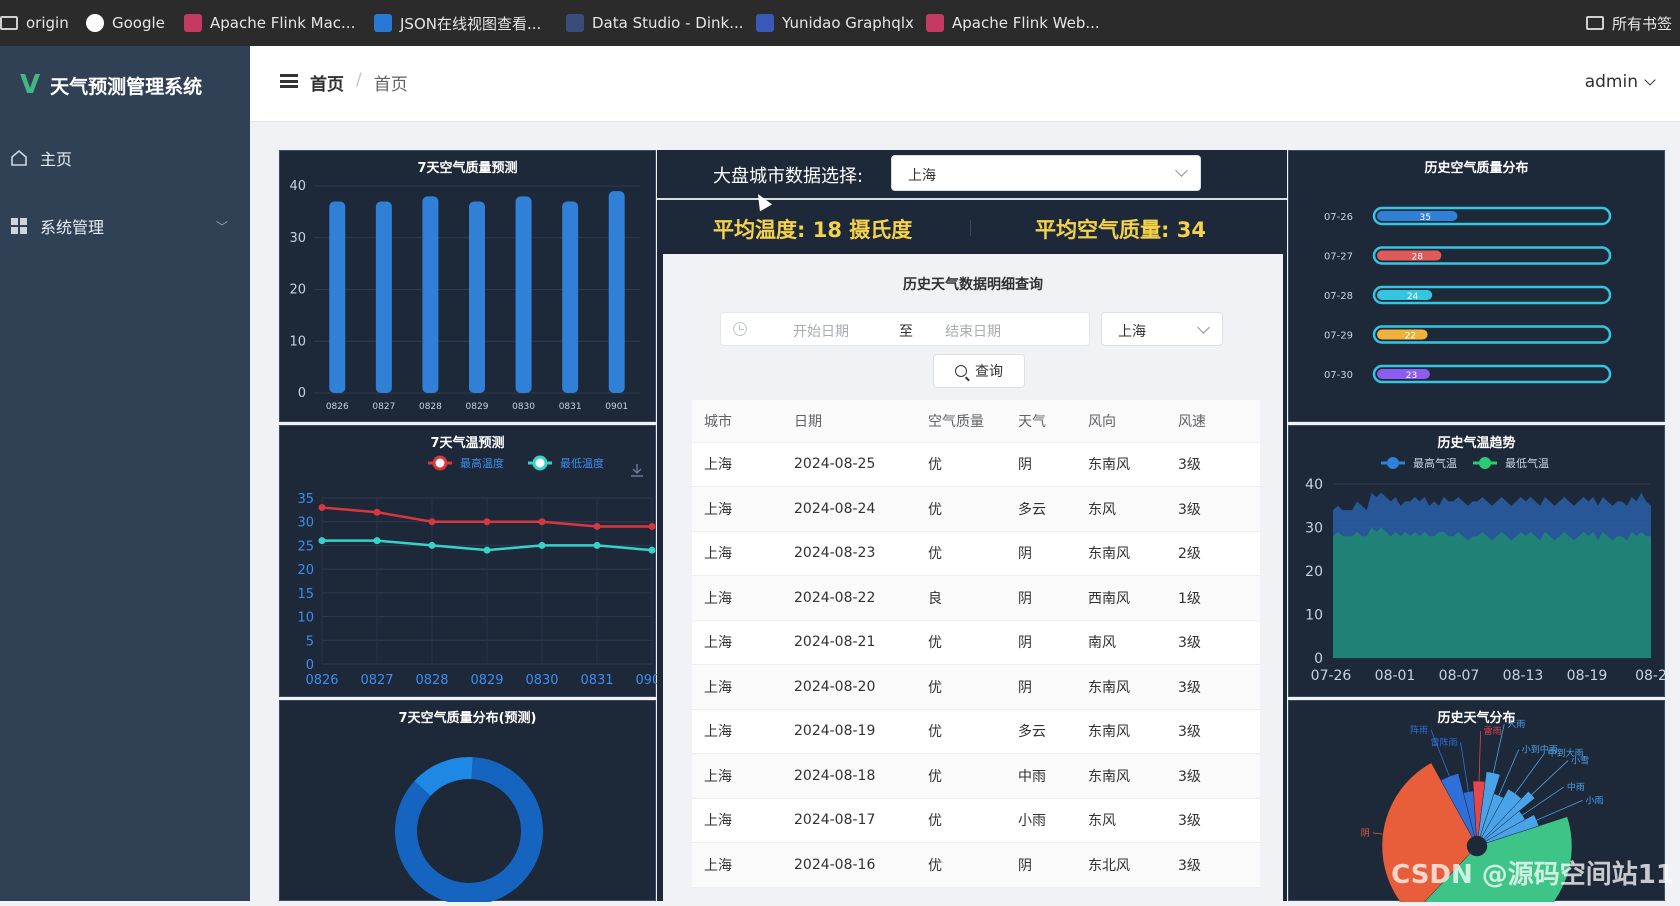  Describe the element at coordinates (976, 687) in the screenshot. I see `table-row: 上海2024-08-20优阴东南风3级` at that location.